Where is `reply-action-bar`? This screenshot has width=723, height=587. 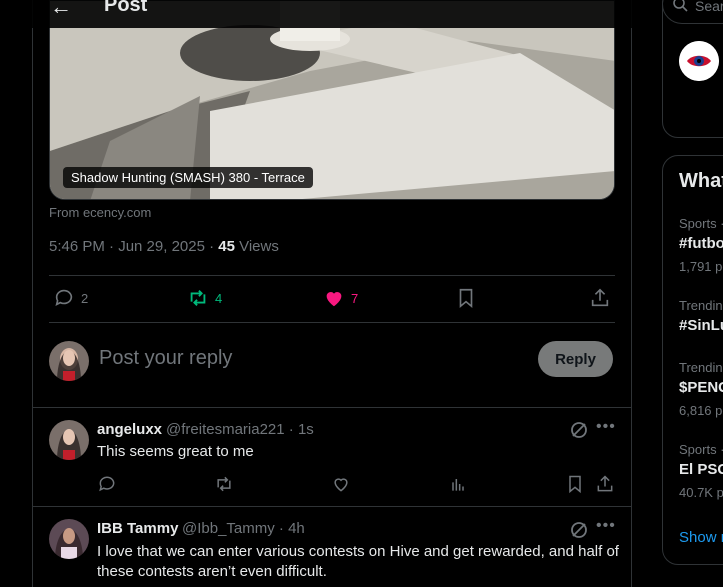
reply-action-bar is located at coordinates (357, 485).